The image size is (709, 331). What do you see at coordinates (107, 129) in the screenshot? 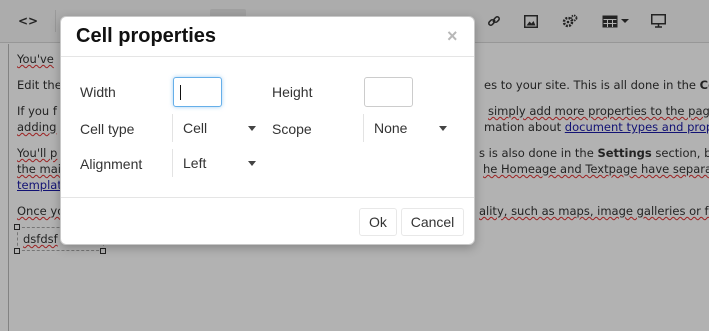
I see `cell-type-label: Cell type` at bounding box center [107, 129].